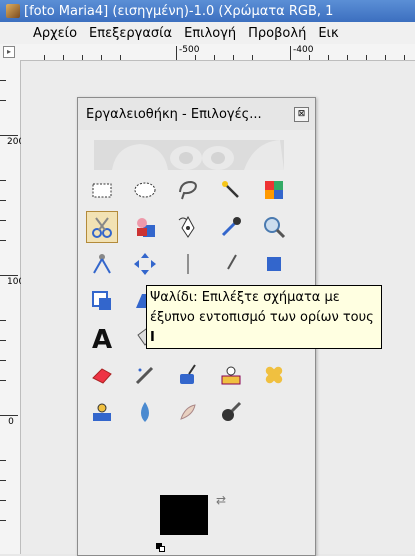  Describe the element at coordinates (231, 227) in the screenshot. I see `color-picker-icon` at that location.